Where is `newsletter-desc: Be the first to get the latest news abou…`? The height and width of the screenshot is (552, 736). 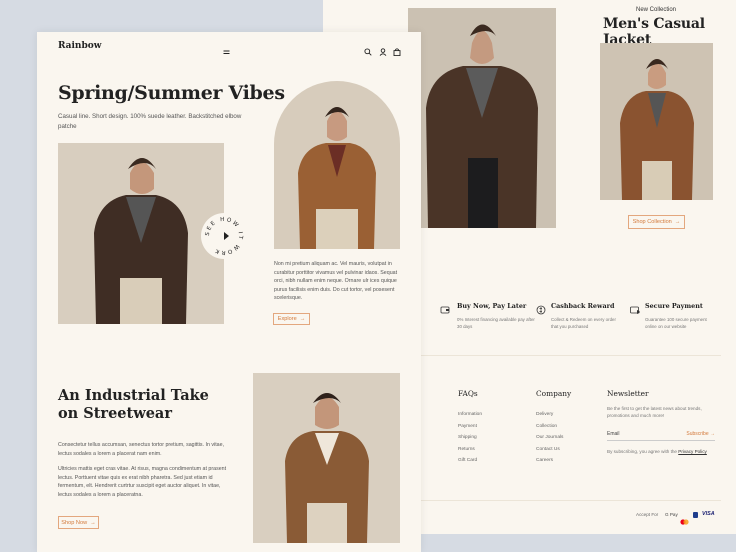
newsletter-desc: Be the first to get the latest news abou… is located at coordinates (654, 412).